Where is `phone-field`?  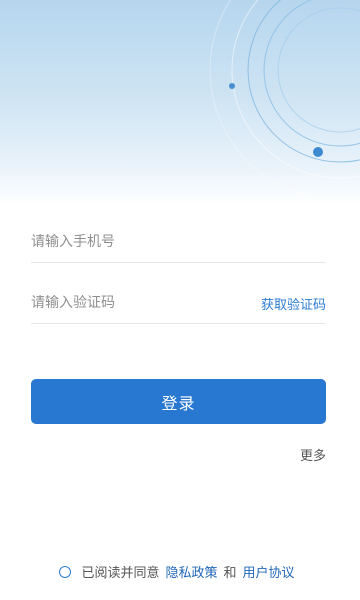 phone-field is located at coordinates (178, 242).